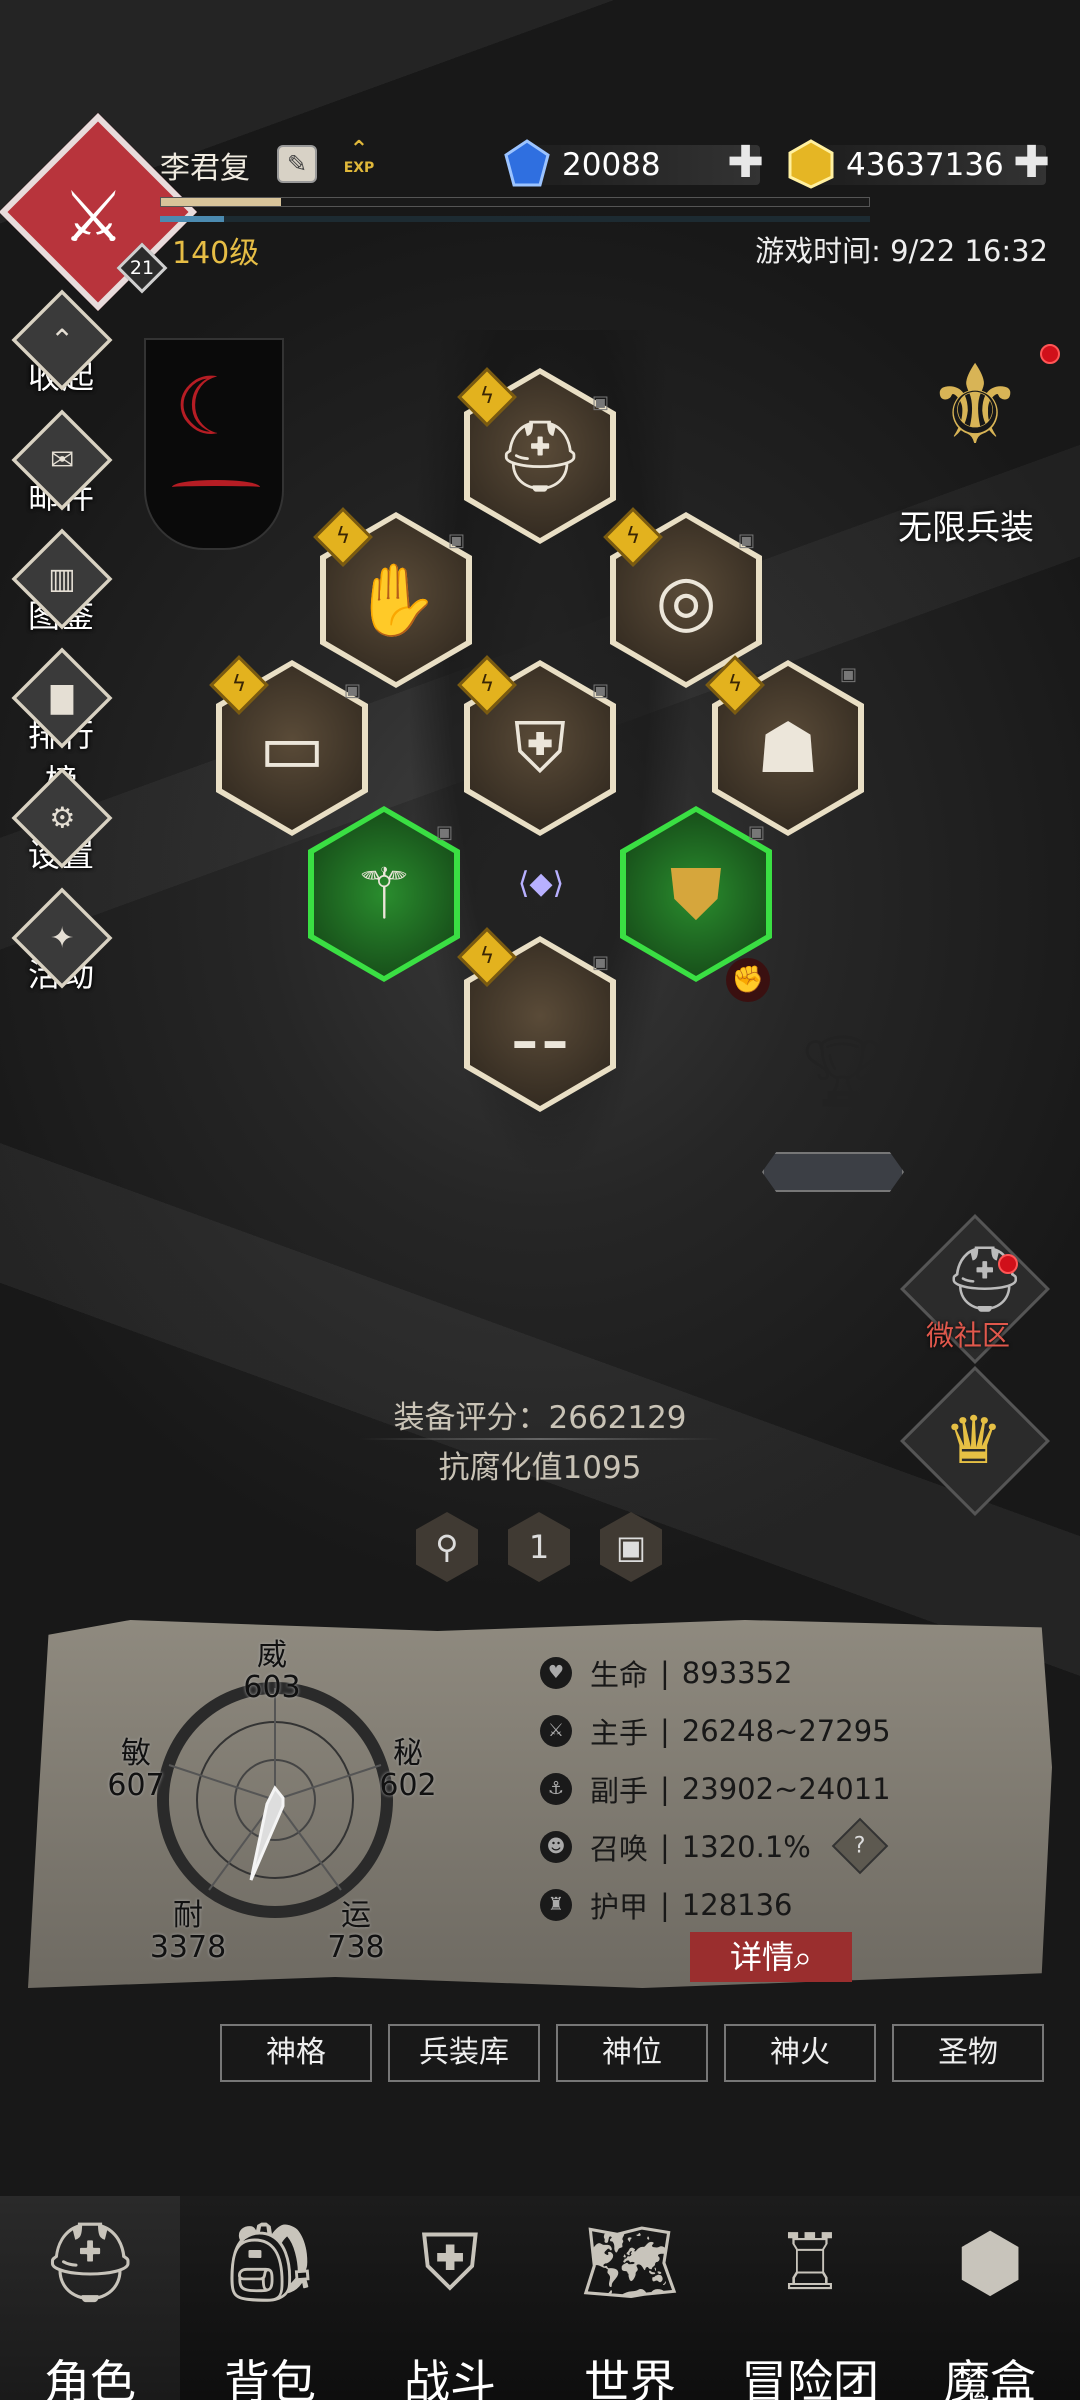 This screenshot has width=1080, height=2400. I want to click on gold-icon, so click(811, 164).